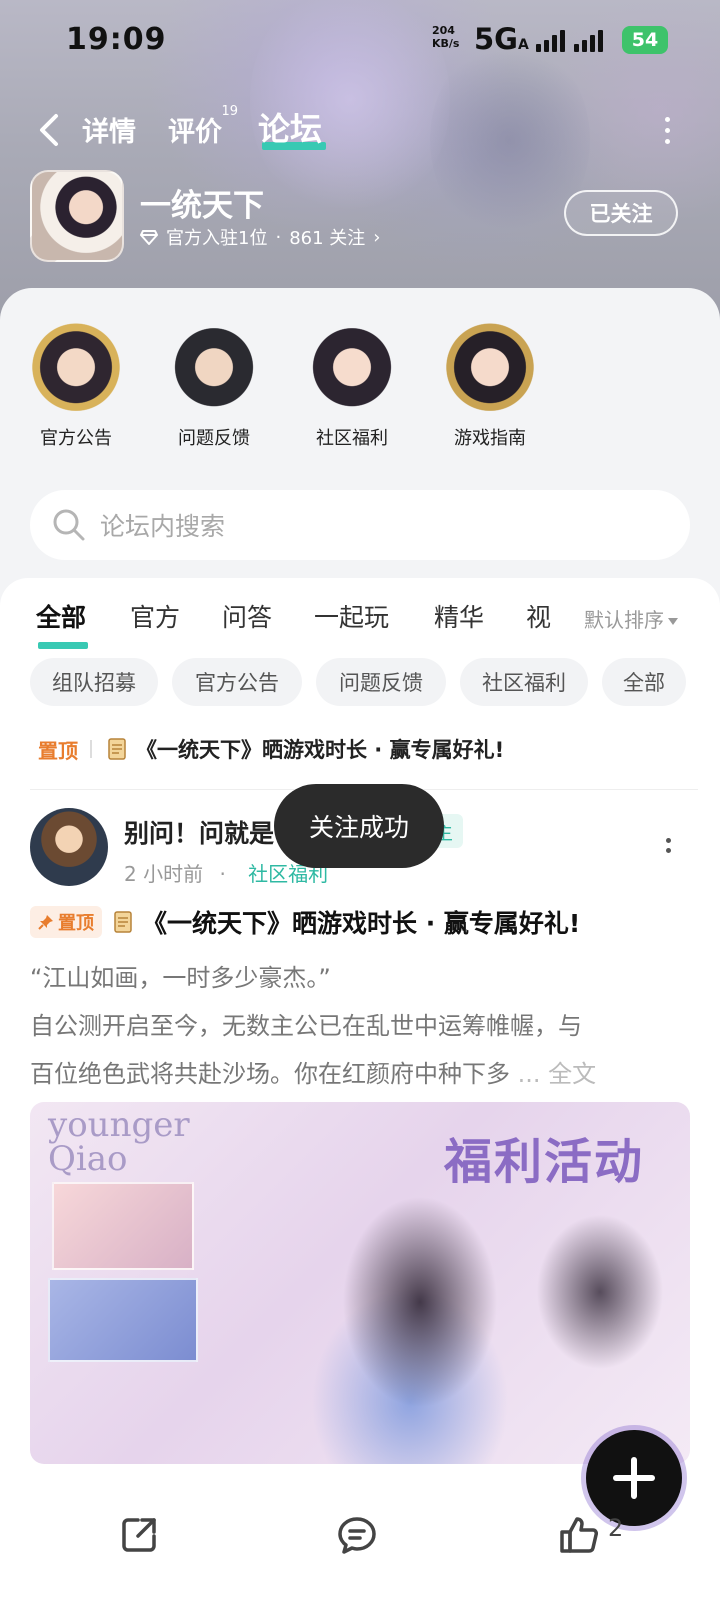 The width and height of the screenshot is (720, 1602). I want to click on tab-play-together: 一起玩, so click(351, 616).